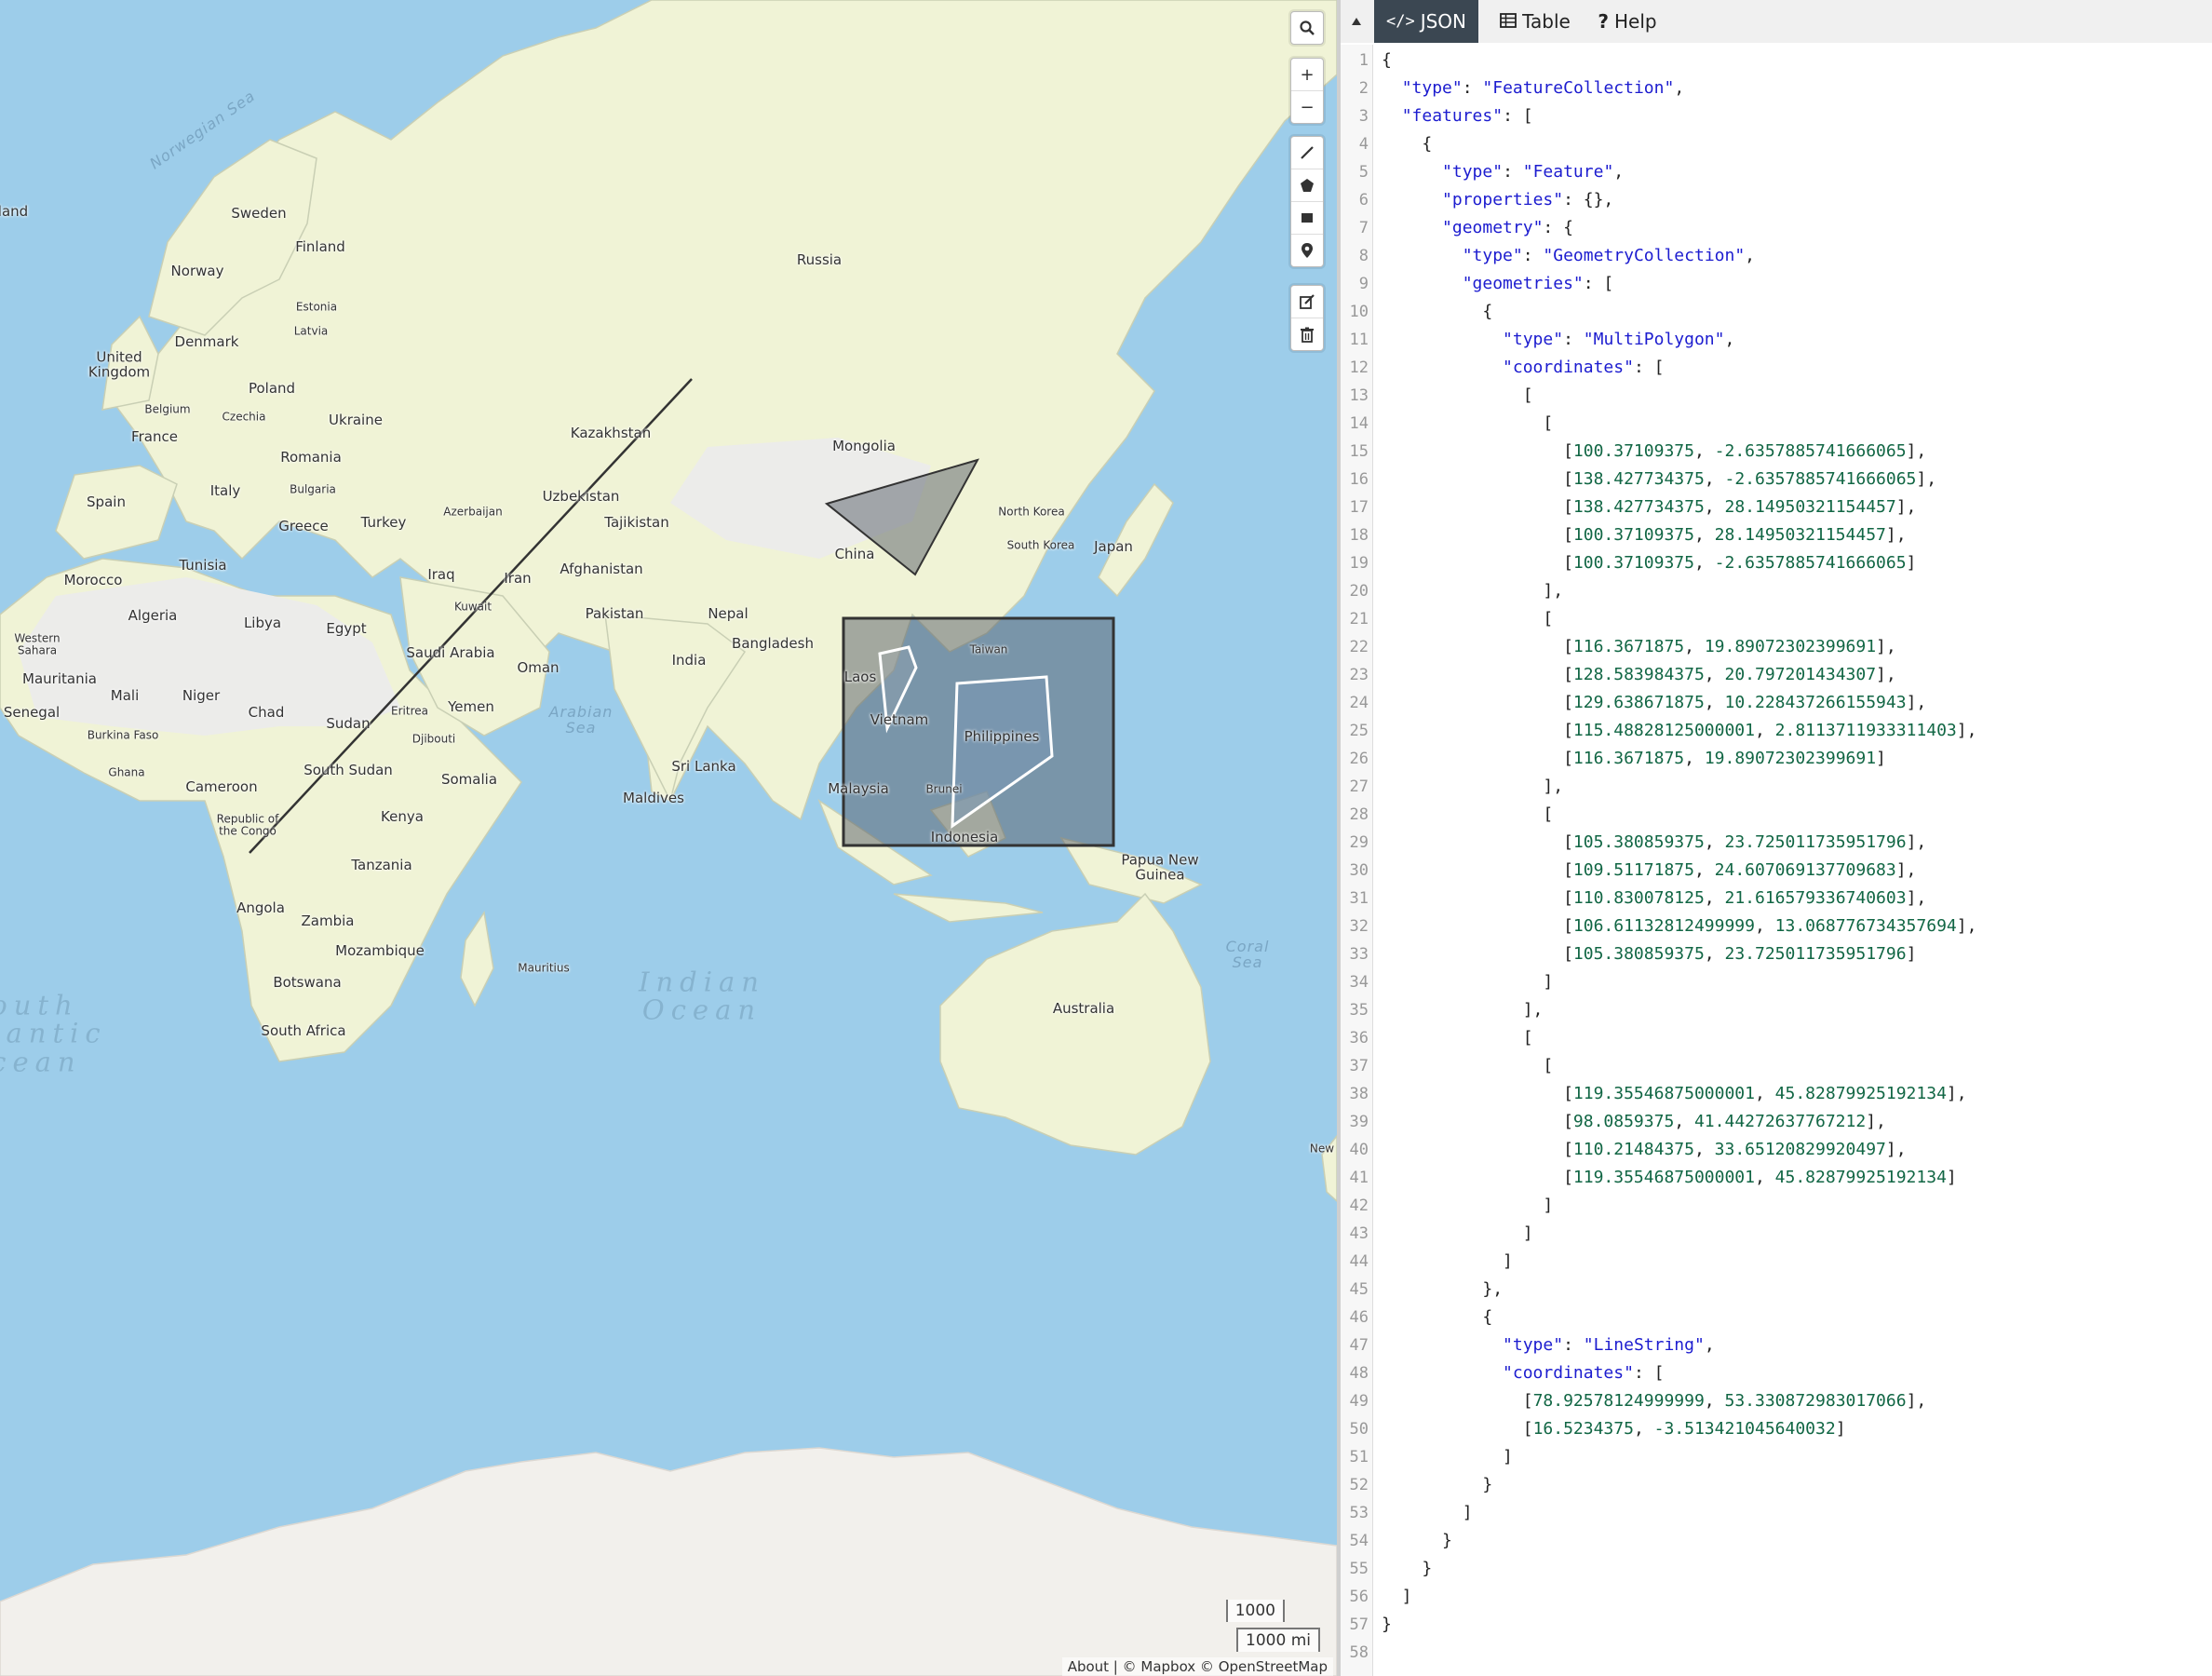  I want to click on code-line: },, so click(1442, 1290).